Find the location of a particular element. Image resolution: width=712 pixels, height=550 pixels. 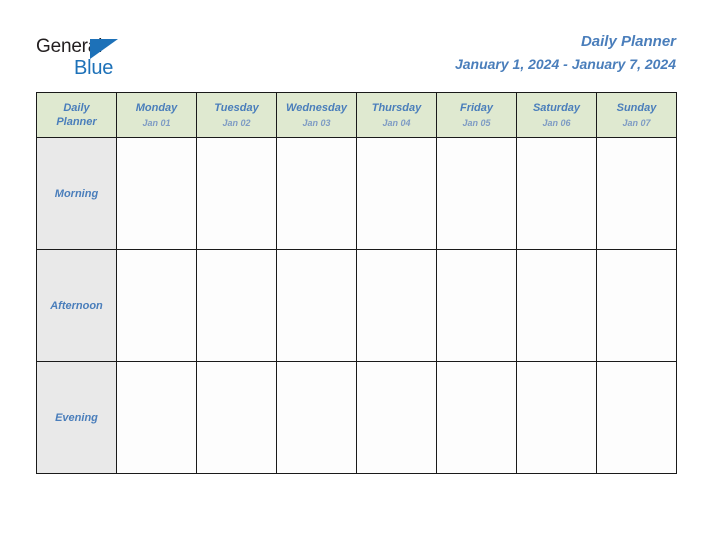

planner-cell-evening-sunday is located at coordinates (636, 417).